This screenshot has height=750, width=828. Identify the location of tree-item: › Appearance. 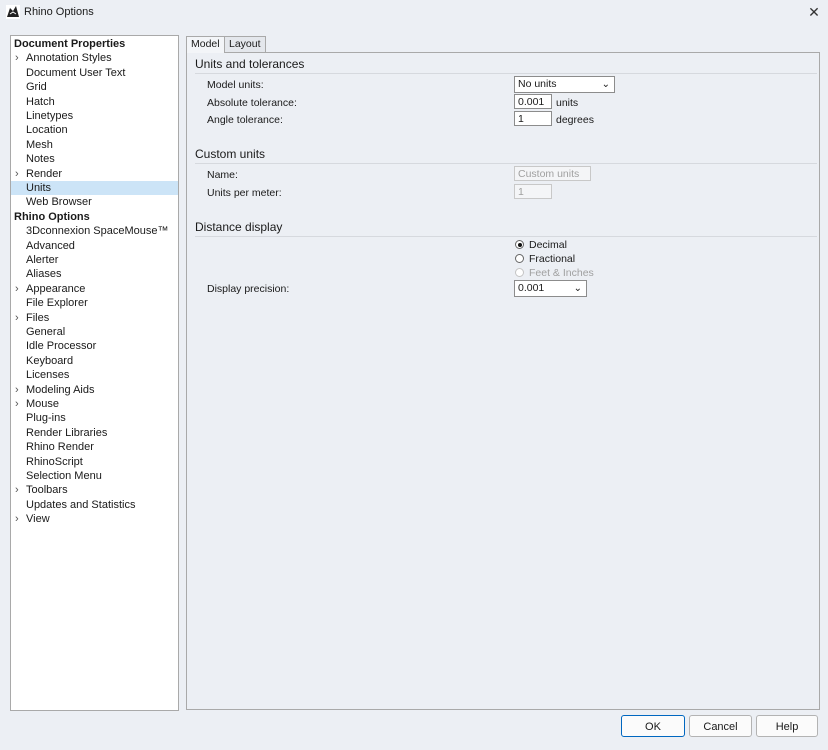
(94, 289).